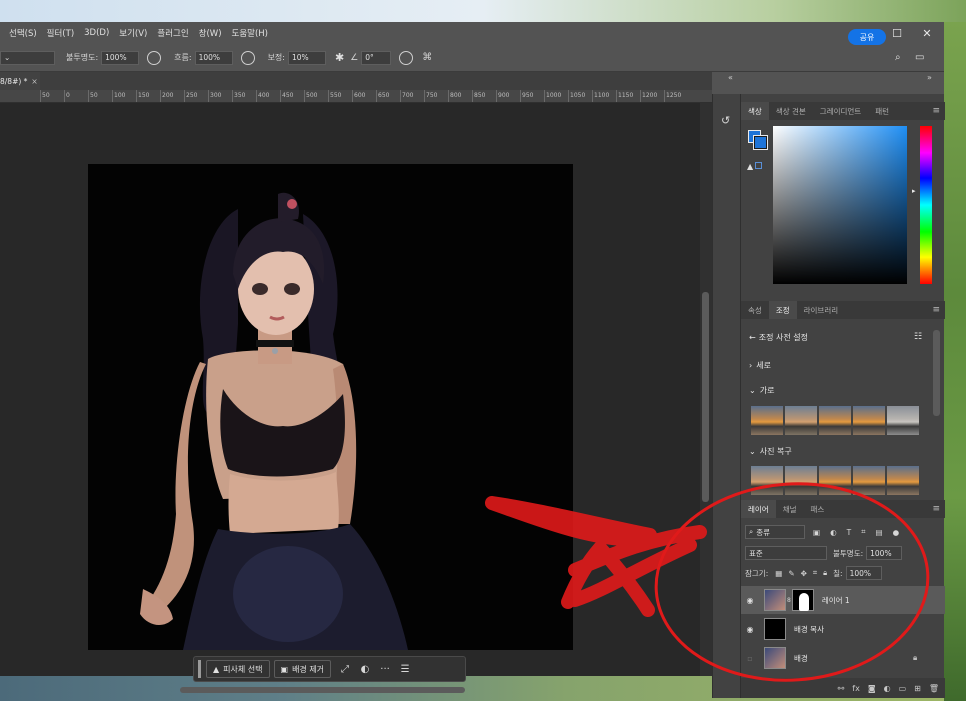 This screenshot has height=701, width=966. I want to click on layer-row-layer1: ◉ 8 레이어 1, so click(843, 600).